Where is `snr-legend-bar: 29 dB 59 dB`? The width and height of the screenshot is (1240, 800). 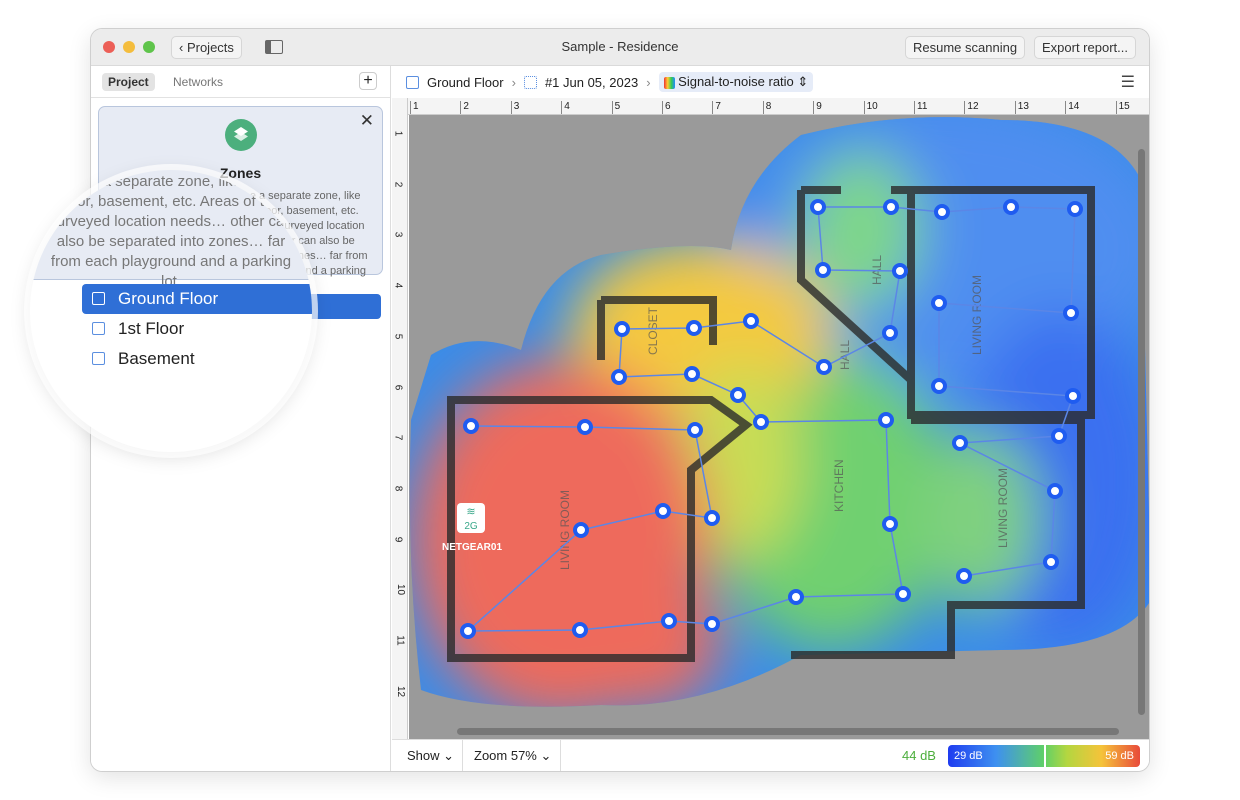 snr-legend-bar: 29 dB 59 dB is located at coordinates (1044, 756).